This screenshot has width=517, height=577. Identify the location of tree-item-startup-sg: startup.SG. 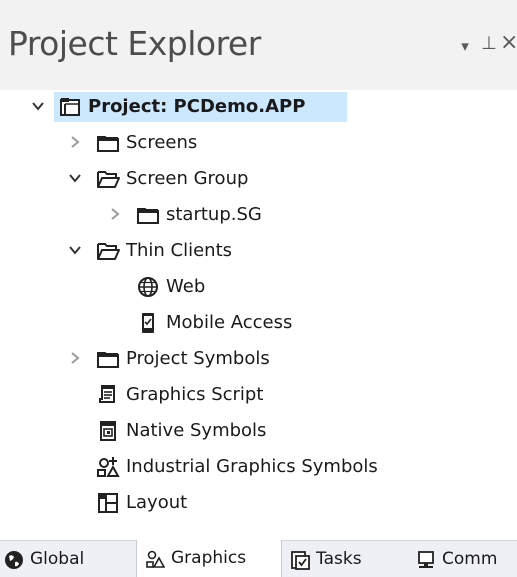
(258, 215).